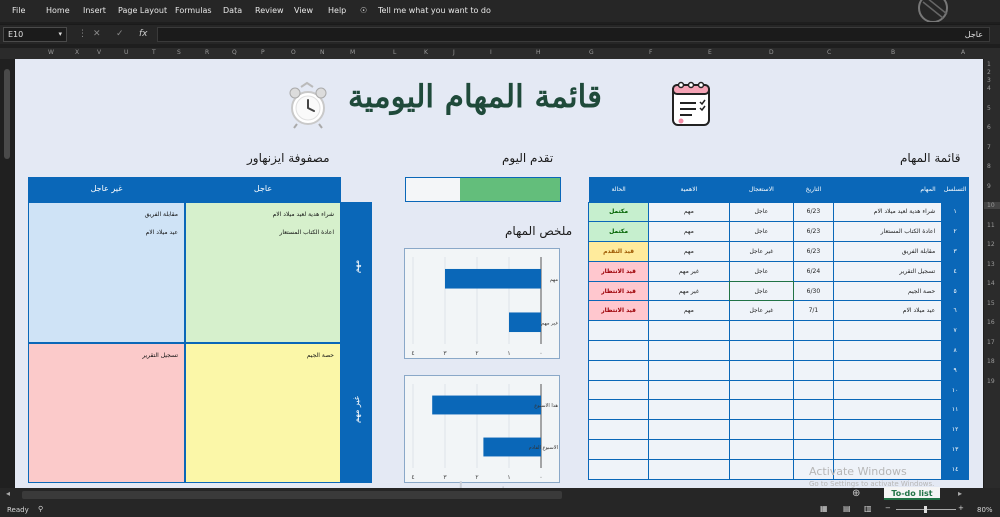 The height and width of the screenshot is (517, 1000). What do you see at coordinates (813, 212) in the screenshot?
I see `task-date-cell: 6/23` at bounding box center [813, 212].